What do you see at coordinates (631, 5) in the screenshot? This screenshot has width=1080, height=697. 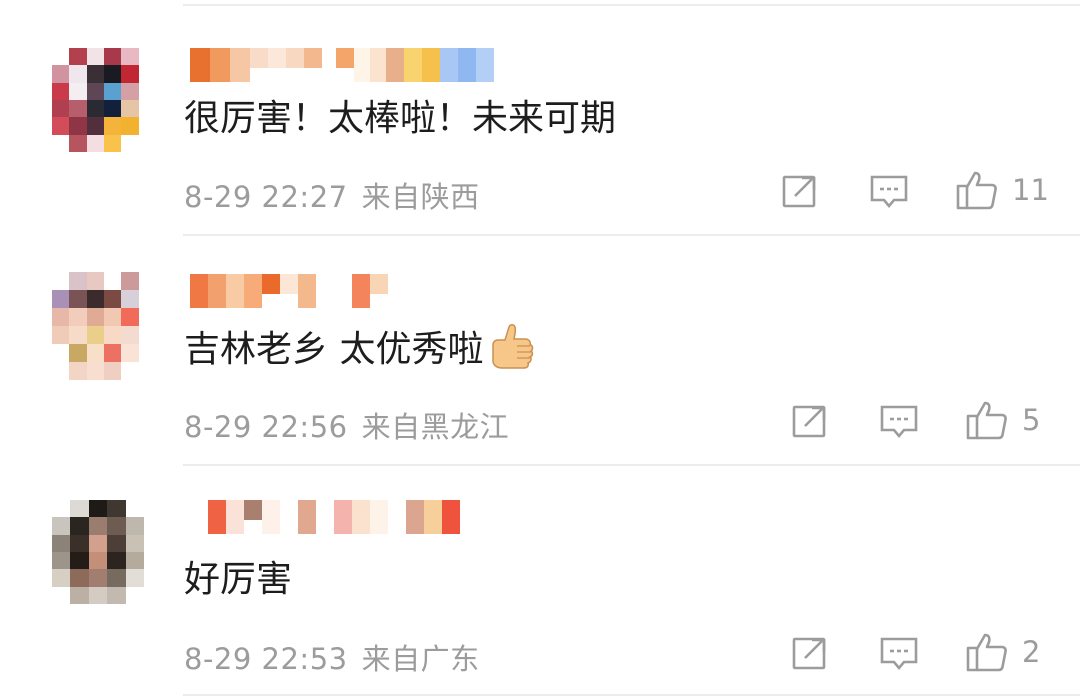 I see `top-divider` at bounding box center [631, 5].